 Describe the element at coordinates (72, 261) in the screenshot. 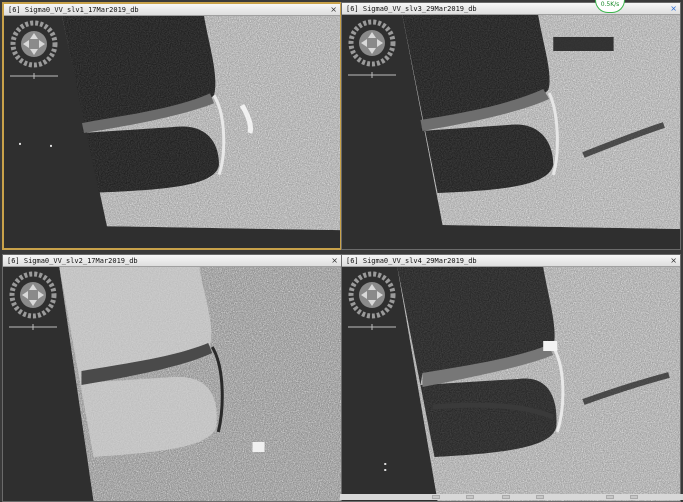

I see `pane-3-title: [6] Sigma0_VV_slv2_17Mar2019_db` at that location.